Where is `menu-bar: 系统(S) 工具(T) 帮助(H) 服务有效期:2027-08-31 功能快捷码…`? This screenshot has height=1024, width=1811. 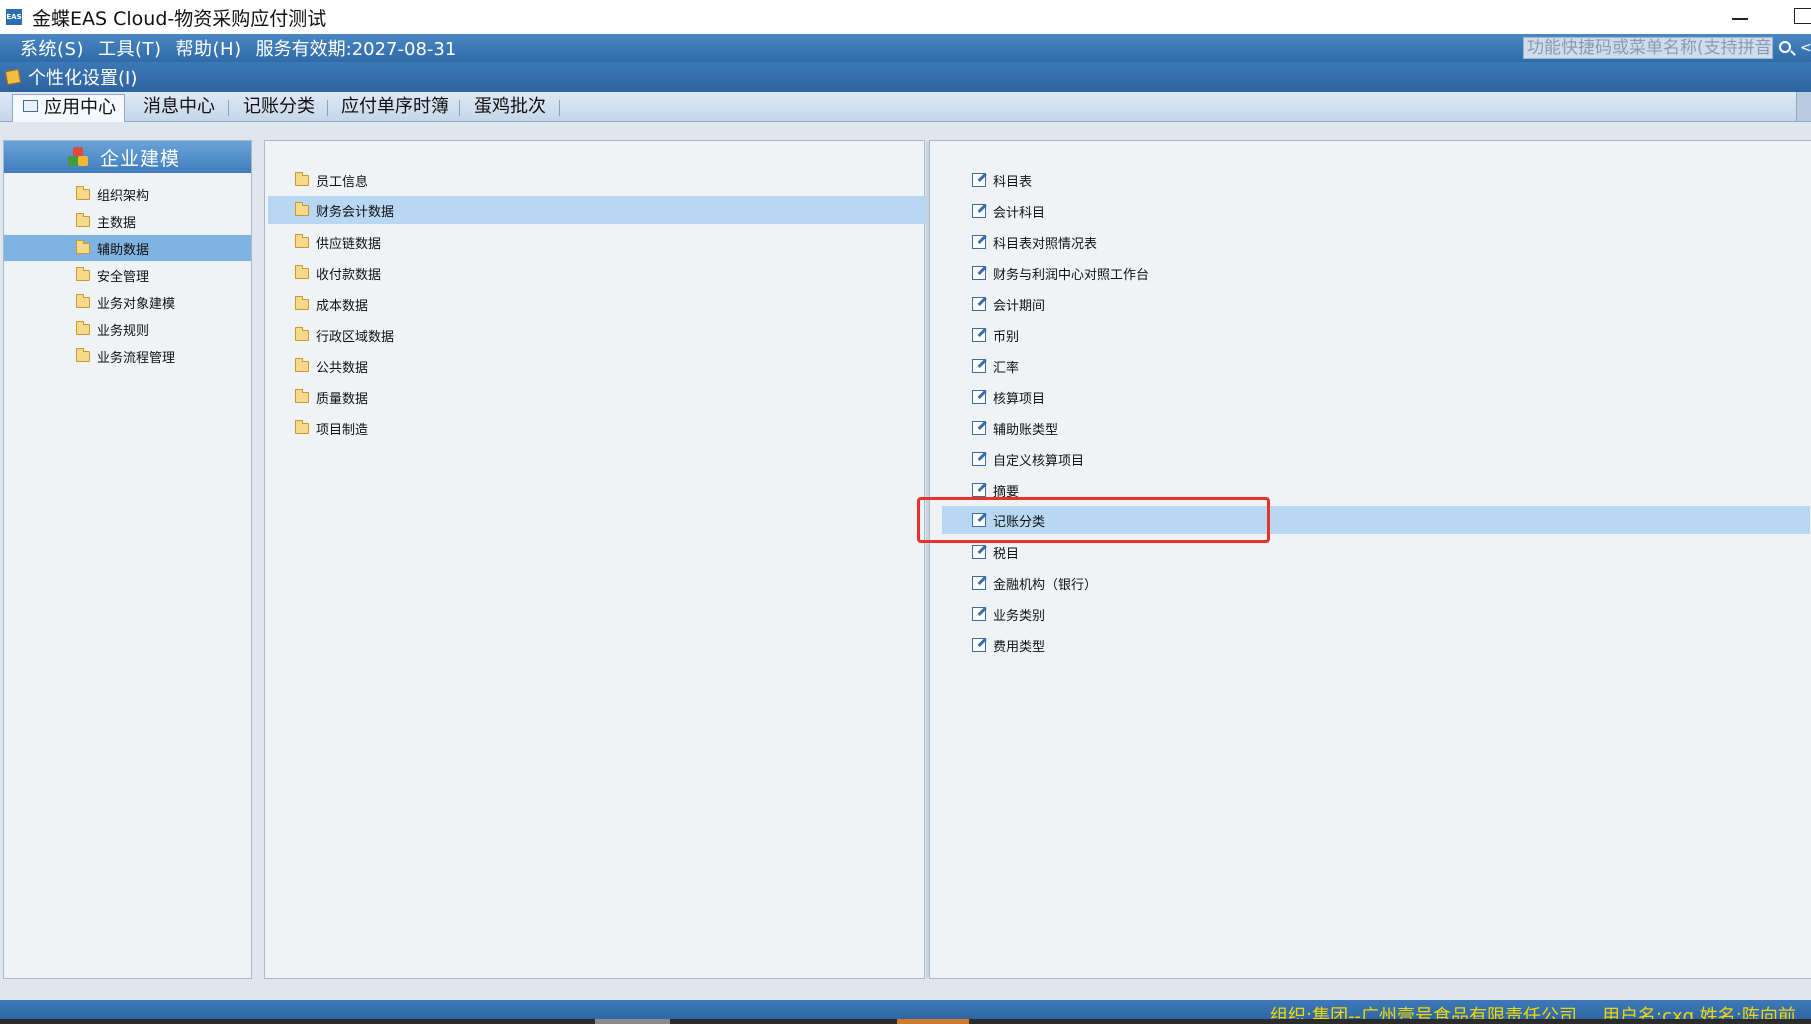 menu-bar: 系统(S) 工具(T) 帮助(H) 服务有效期:2027-08-31 功能快捷码… is located at coordinates (905, 48).